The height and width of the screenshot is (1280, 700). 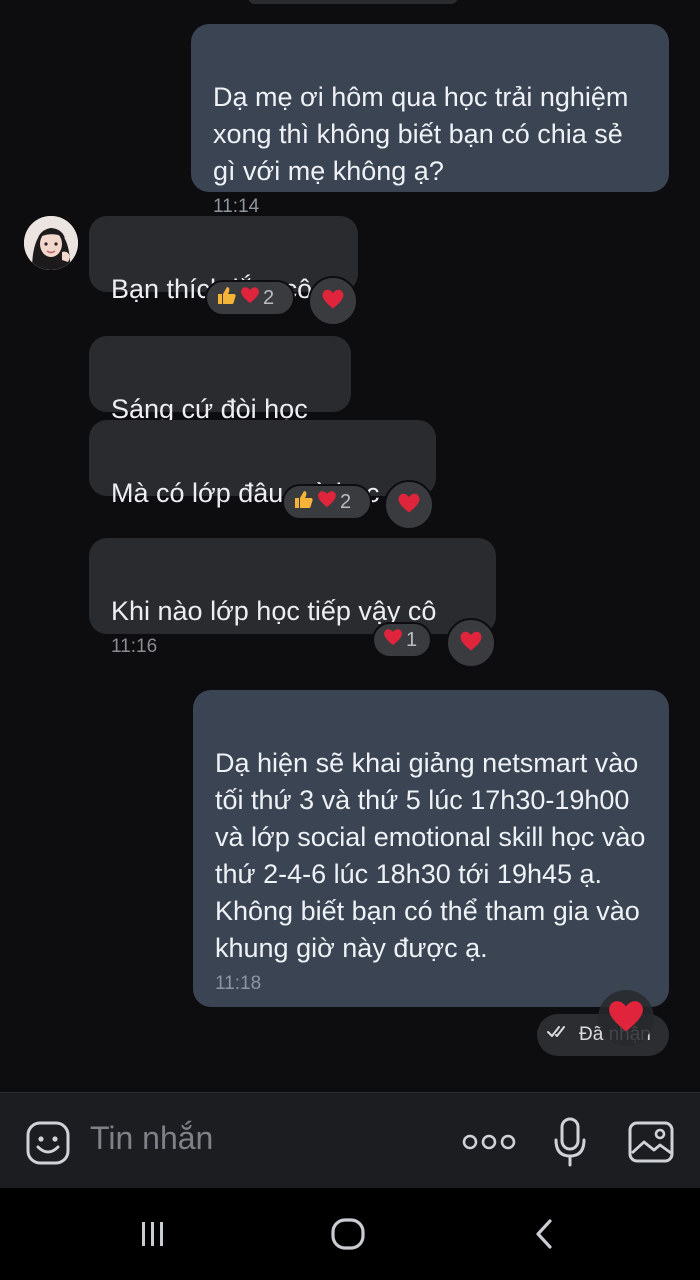 I want to click on system-nav-bar, so click(x=350, y=1234).